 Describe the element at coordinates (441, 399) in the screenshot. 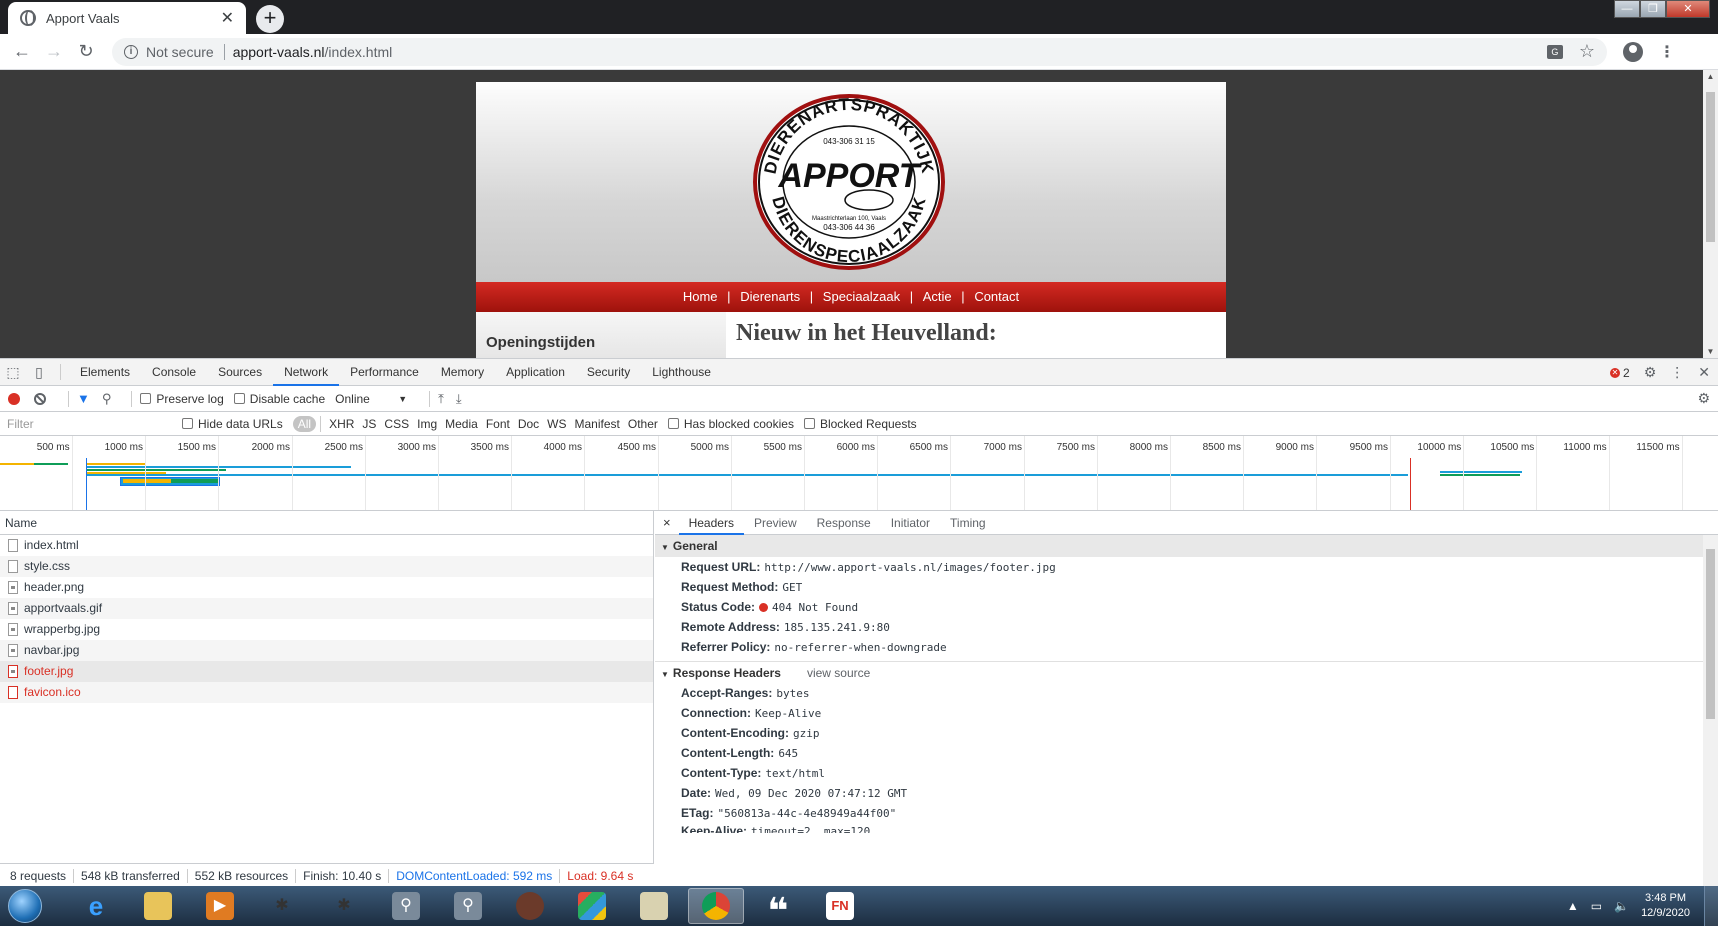

I see `import-har-icon: ⤒` at that location.